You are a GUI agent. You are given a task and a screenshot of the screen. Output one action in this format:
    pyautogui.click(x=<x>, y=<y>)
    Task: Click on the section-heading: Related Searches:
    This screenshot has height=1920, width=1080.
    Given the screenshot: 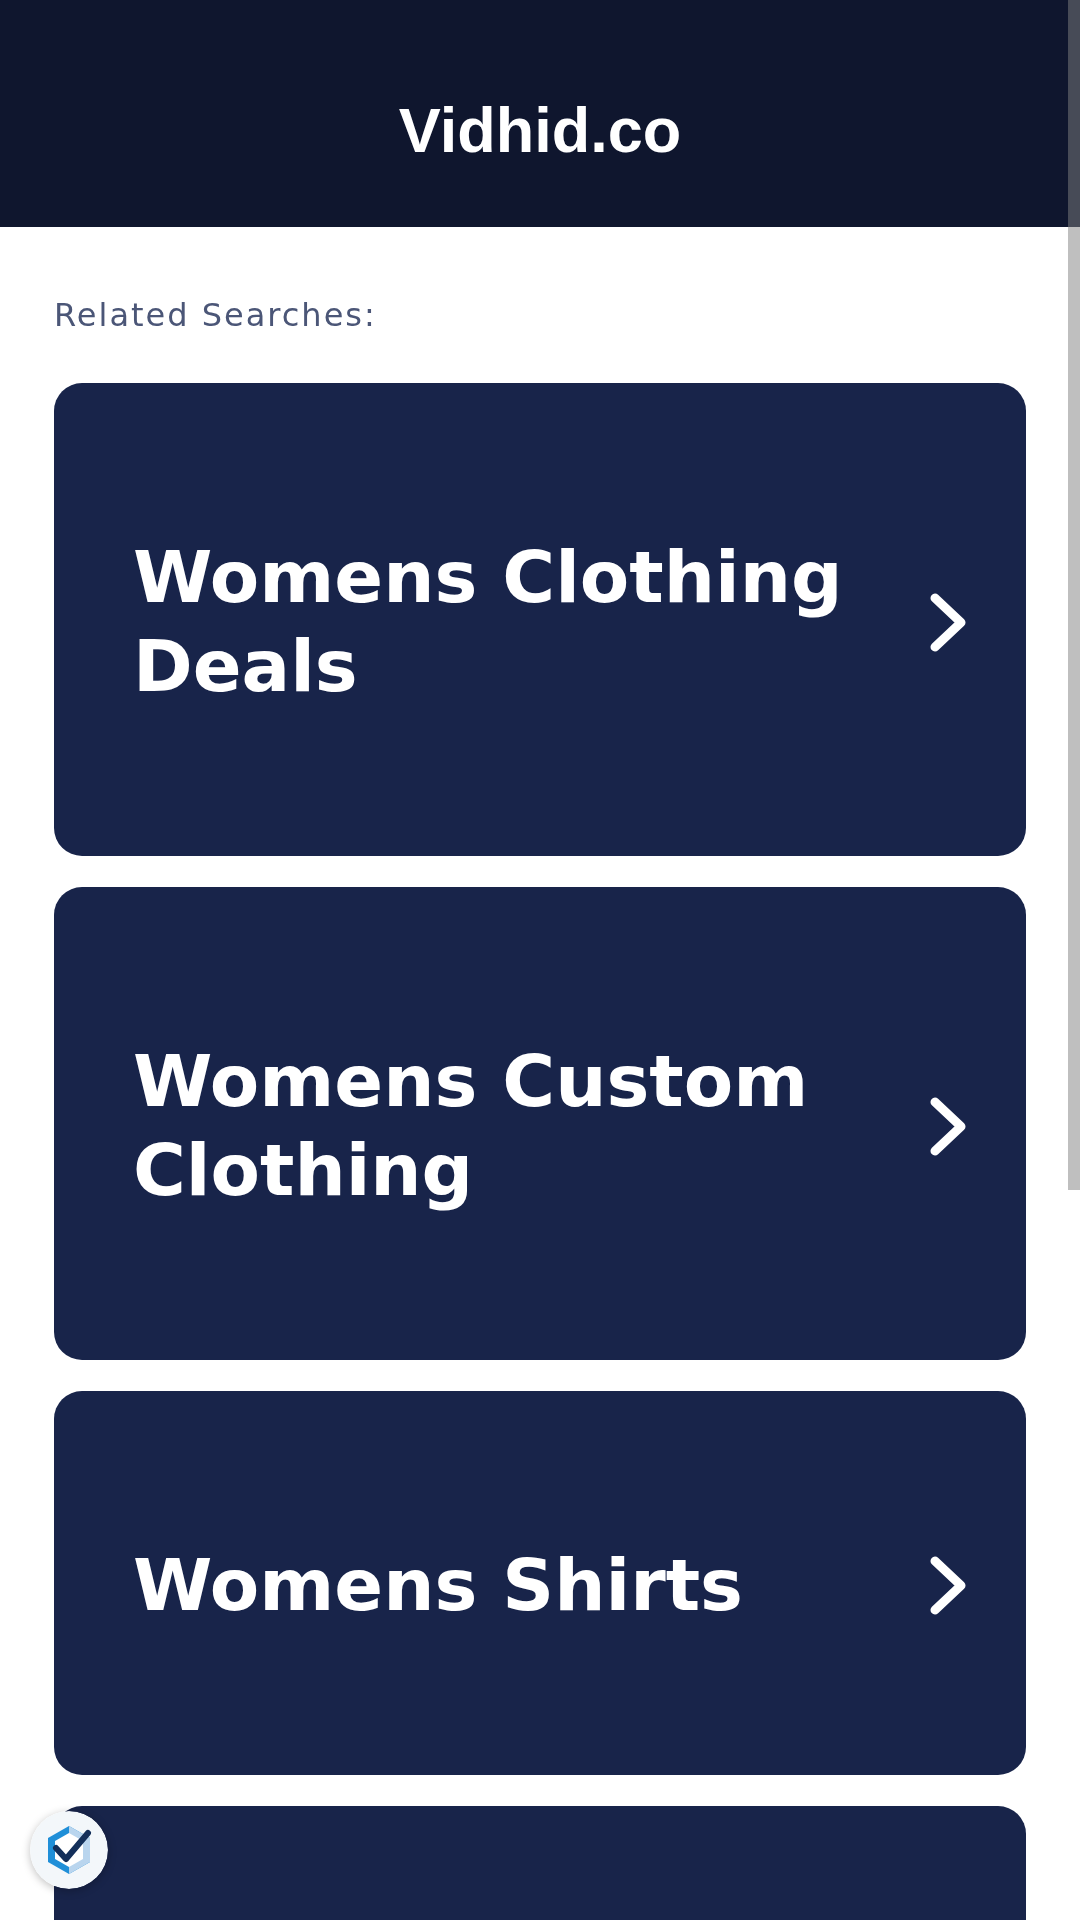 What is the action you would take?
    pyautogui.click(x=215, y=315)
    